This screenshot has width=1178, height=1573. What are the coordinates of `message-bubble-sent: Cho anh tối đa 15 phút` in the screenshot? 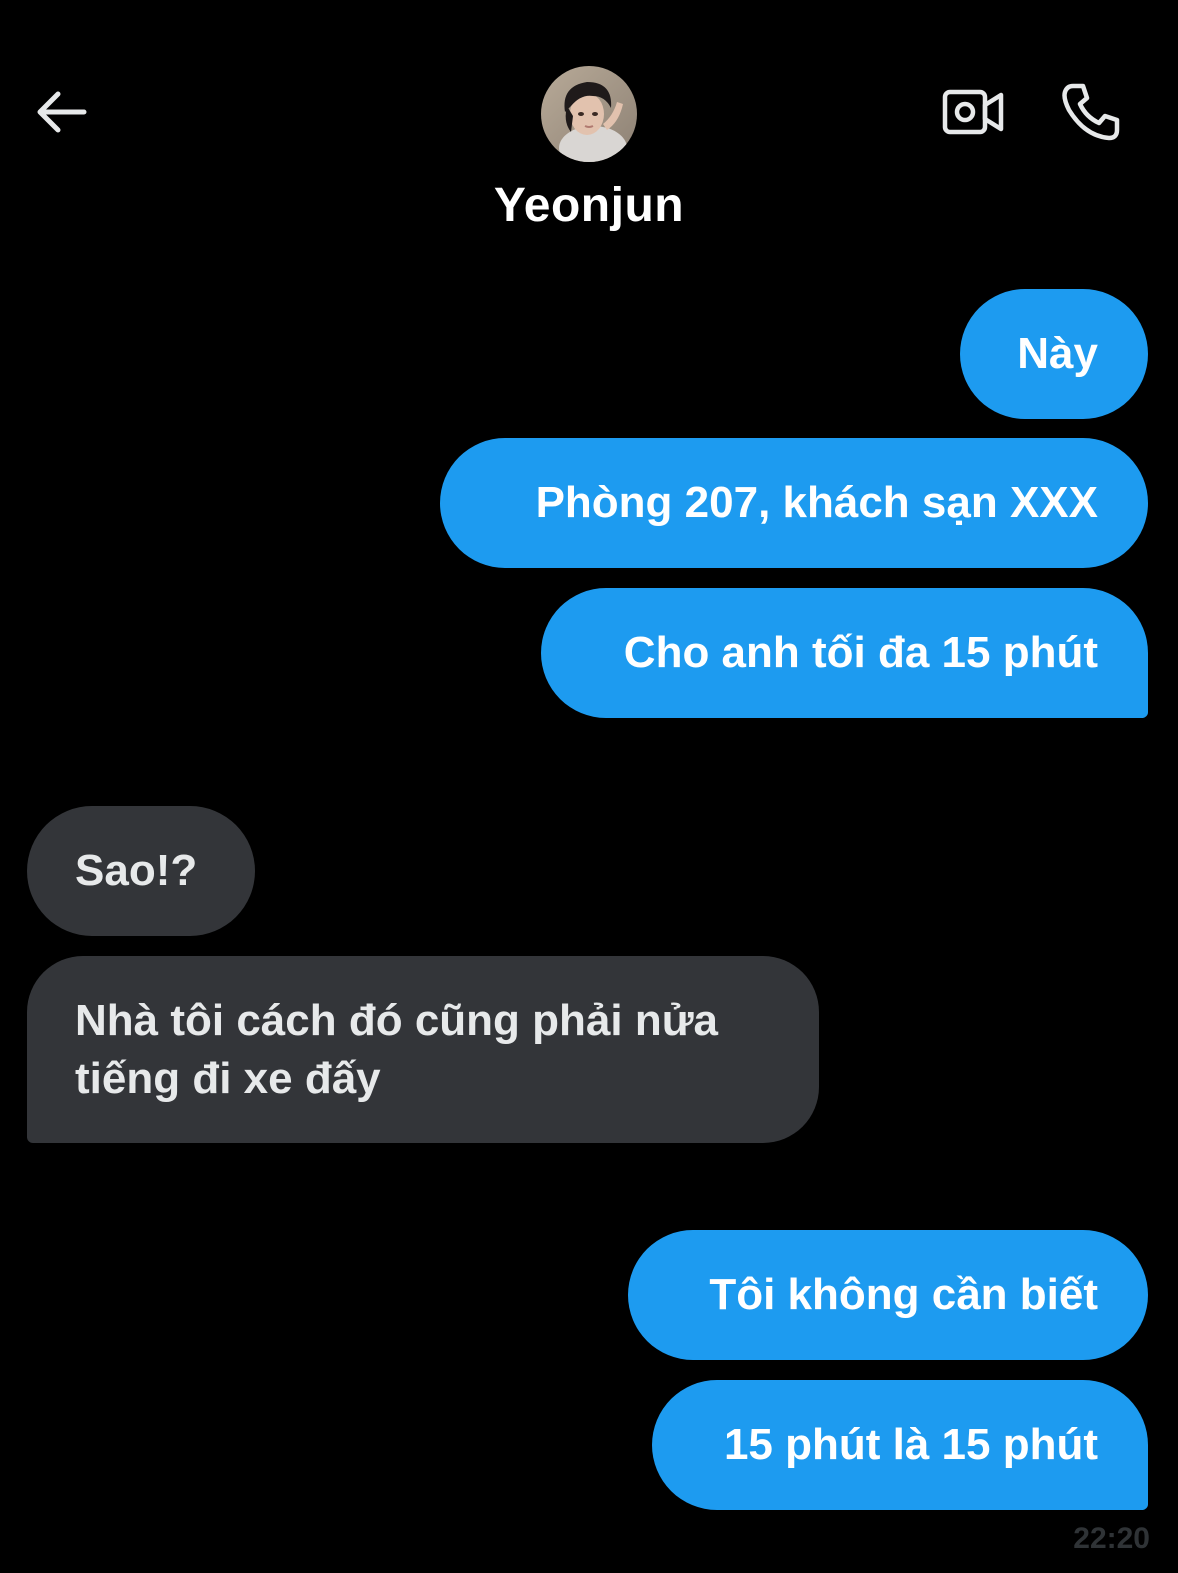 It's located at (844, 653).